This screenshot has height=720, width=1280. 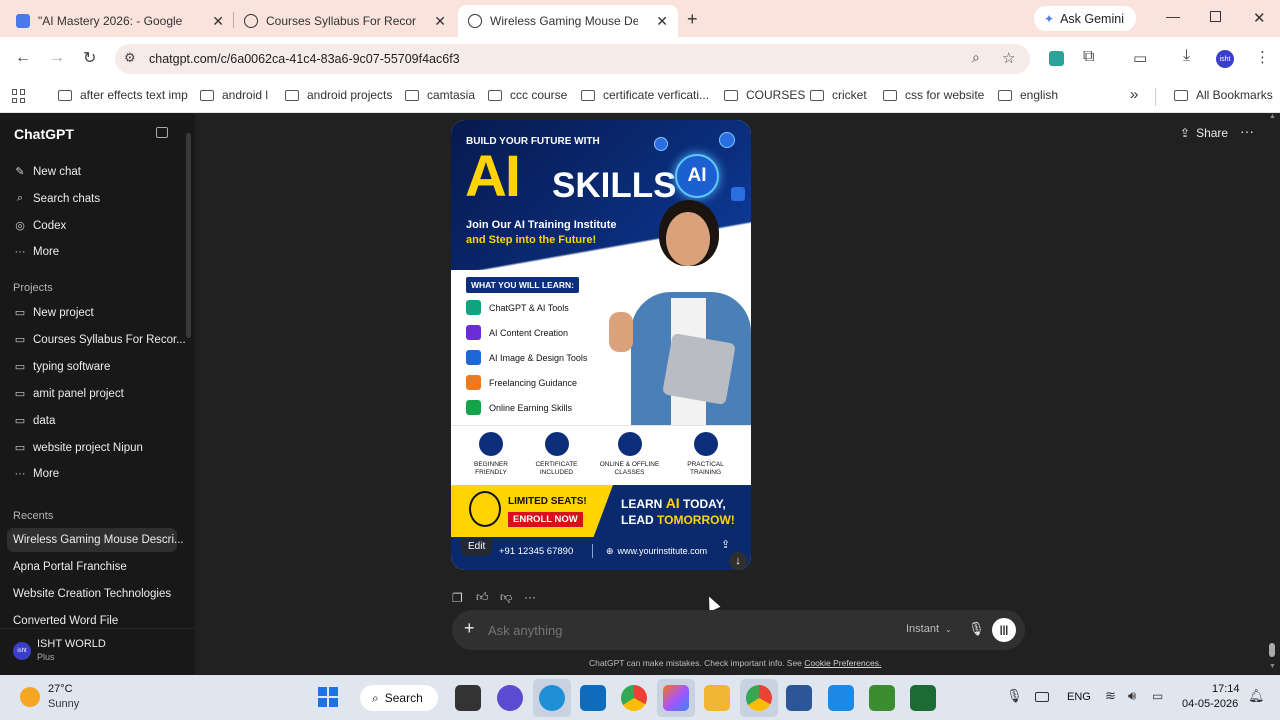 I want to click on conversation-options-icon: ···, so click(x=1247, y=131).